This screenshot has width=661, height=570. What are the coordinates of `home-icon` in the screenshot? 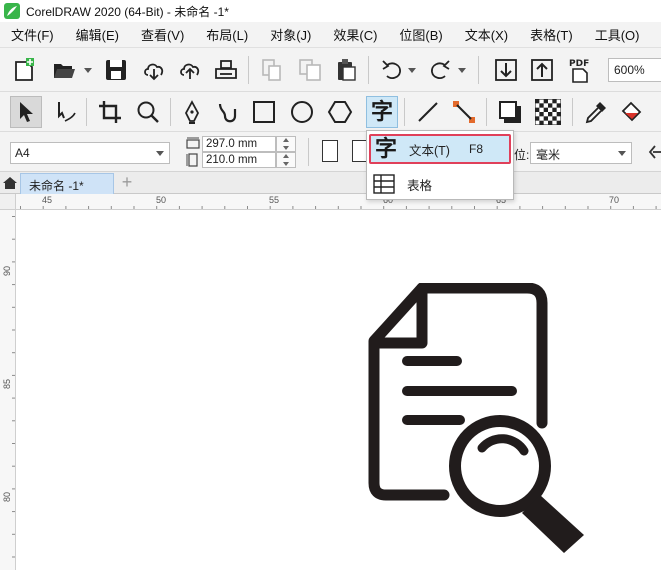 It's located at (10, 183).